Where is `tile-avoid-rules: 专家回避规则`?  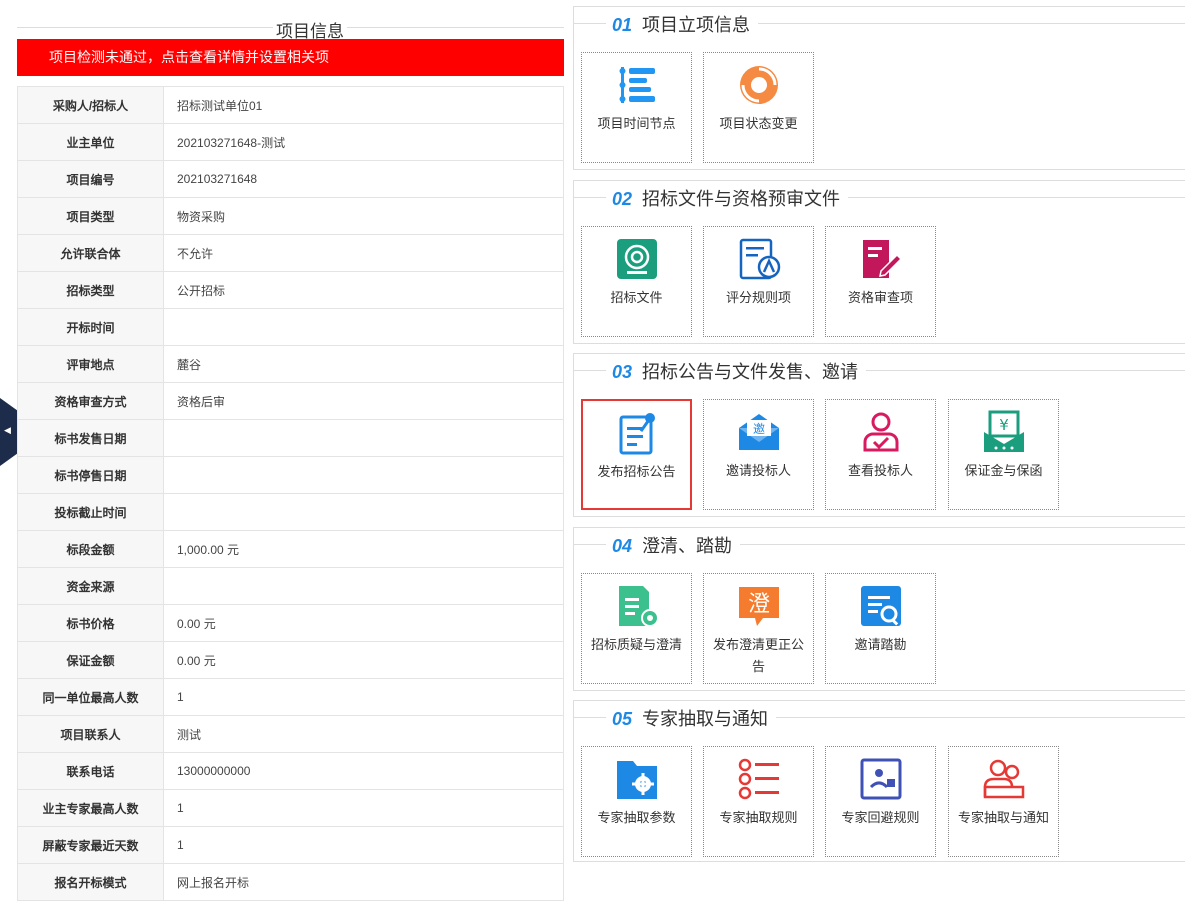 tile-avoid-rules: 专家回避规则 is located at coordinates (880, 801).